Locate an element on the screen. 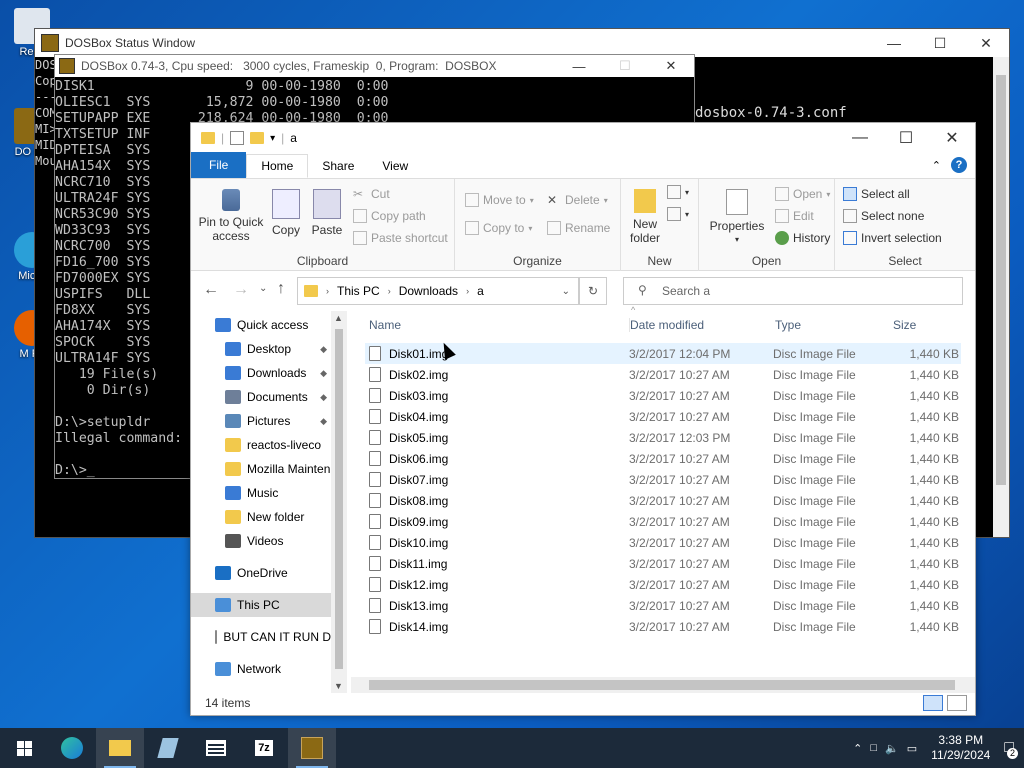  volume-icon: 🔈 is located at coordinates (892, 748).